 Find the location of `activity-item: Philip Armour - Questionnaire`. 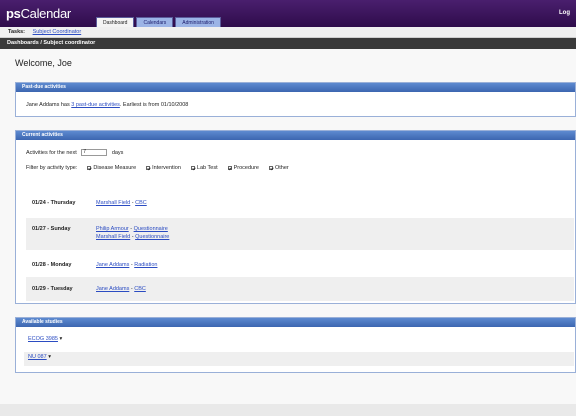

activity-item: Philip Armour - Questionnaire is located at coordinates (132, 229).